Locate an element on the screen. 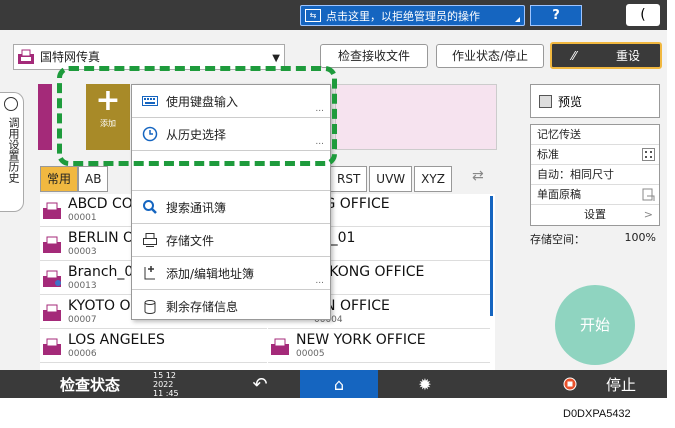 This screenshot has width=675, height=428. home-button: ⌂ is located at coordinates (339, 384).